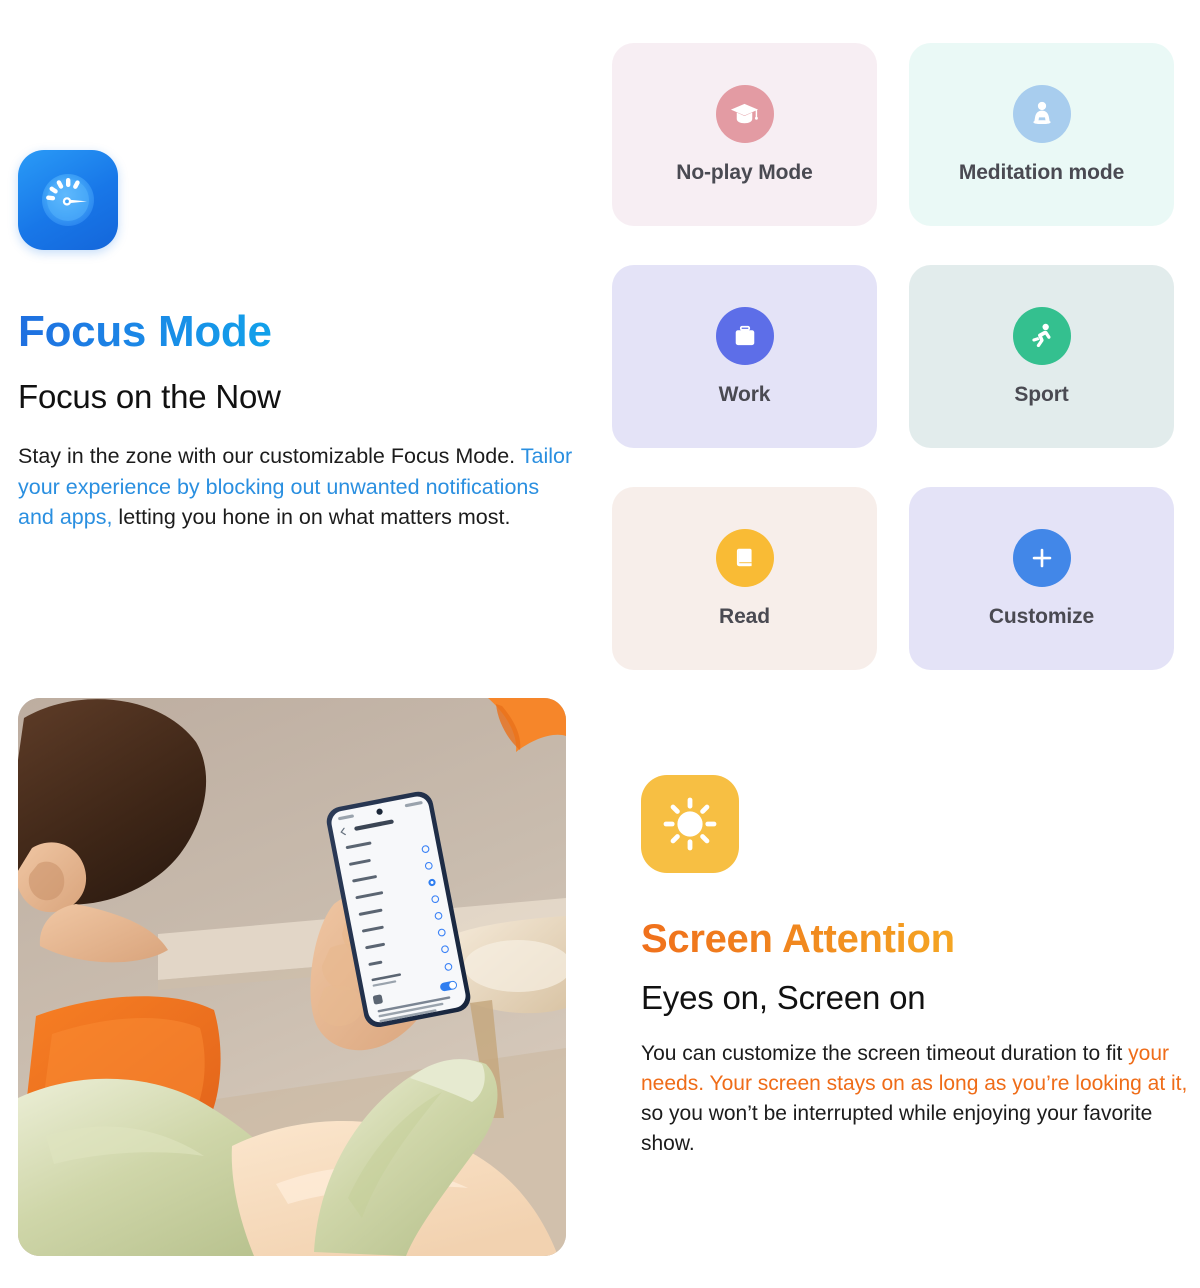 The image size is (1200, 1288). Describe the element at coordinates (1041, 616) in the screenshot. I see `mode-card-label: Customize` at that location.